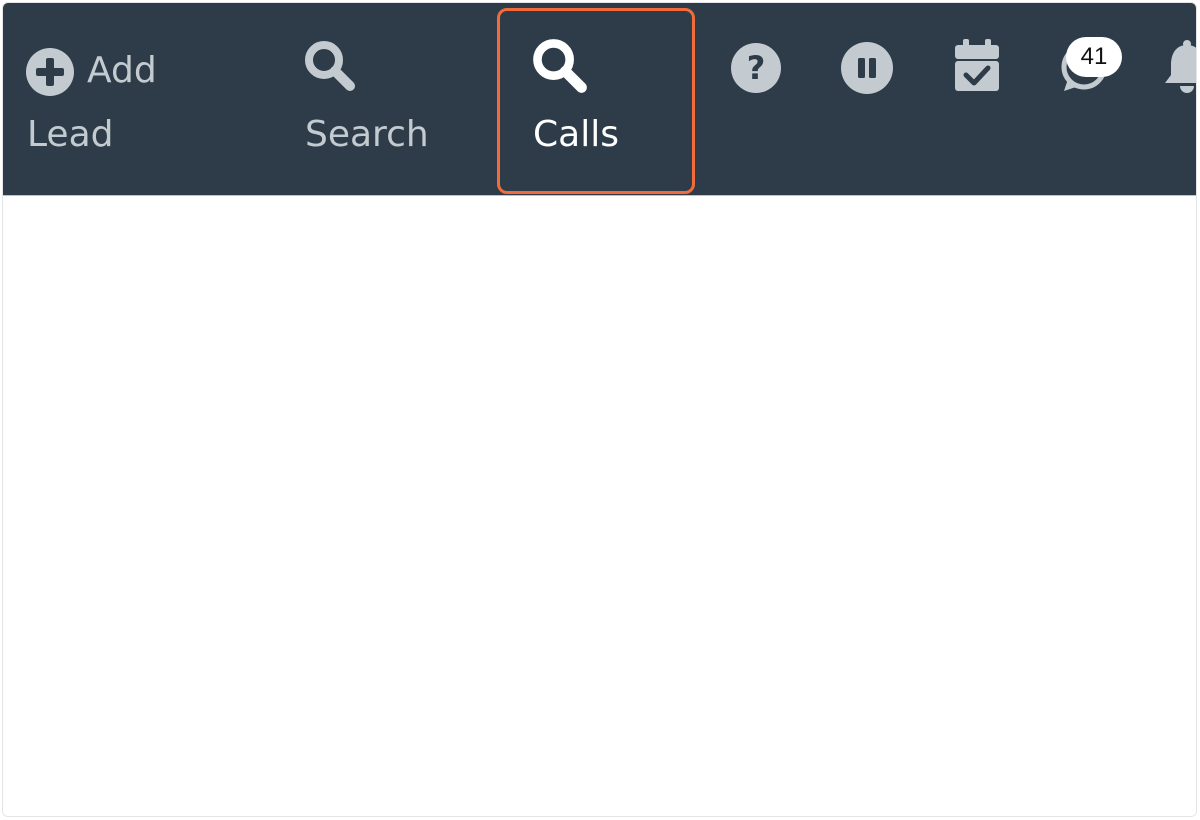 This screenshot has width=1200, height=820. I want to click on question-circle-icon: ?, so click(756, 68).